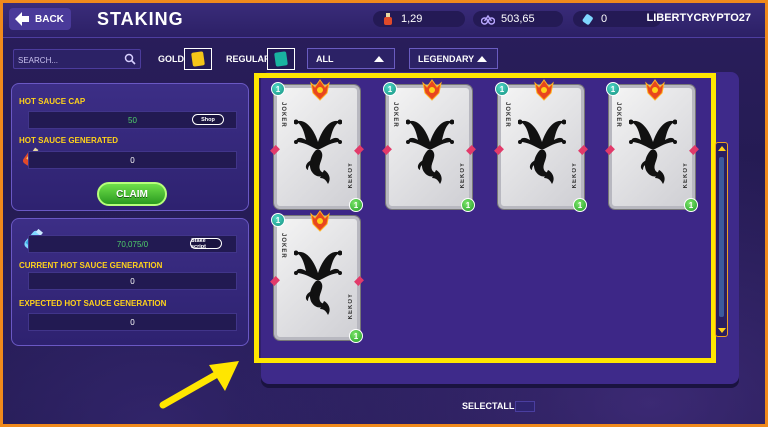  What do you see at coordinates (22, 19) in the screenshot?
I see `back-arrow-icon` at bounding box center [22, 19].